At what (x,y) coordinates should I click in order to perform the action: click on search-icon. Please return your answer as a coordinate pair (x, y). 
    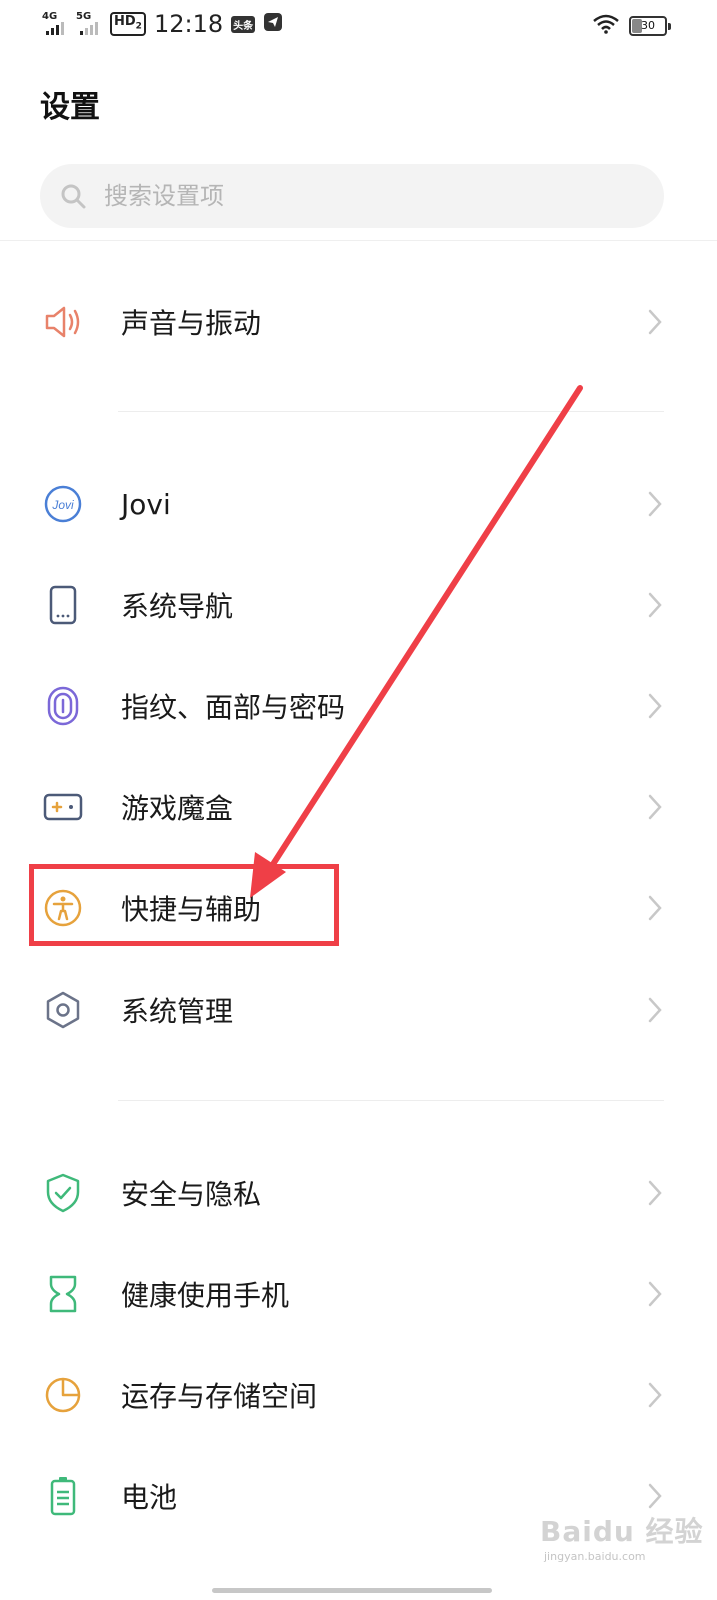
    Looking at the image, I should click on (73, 196).